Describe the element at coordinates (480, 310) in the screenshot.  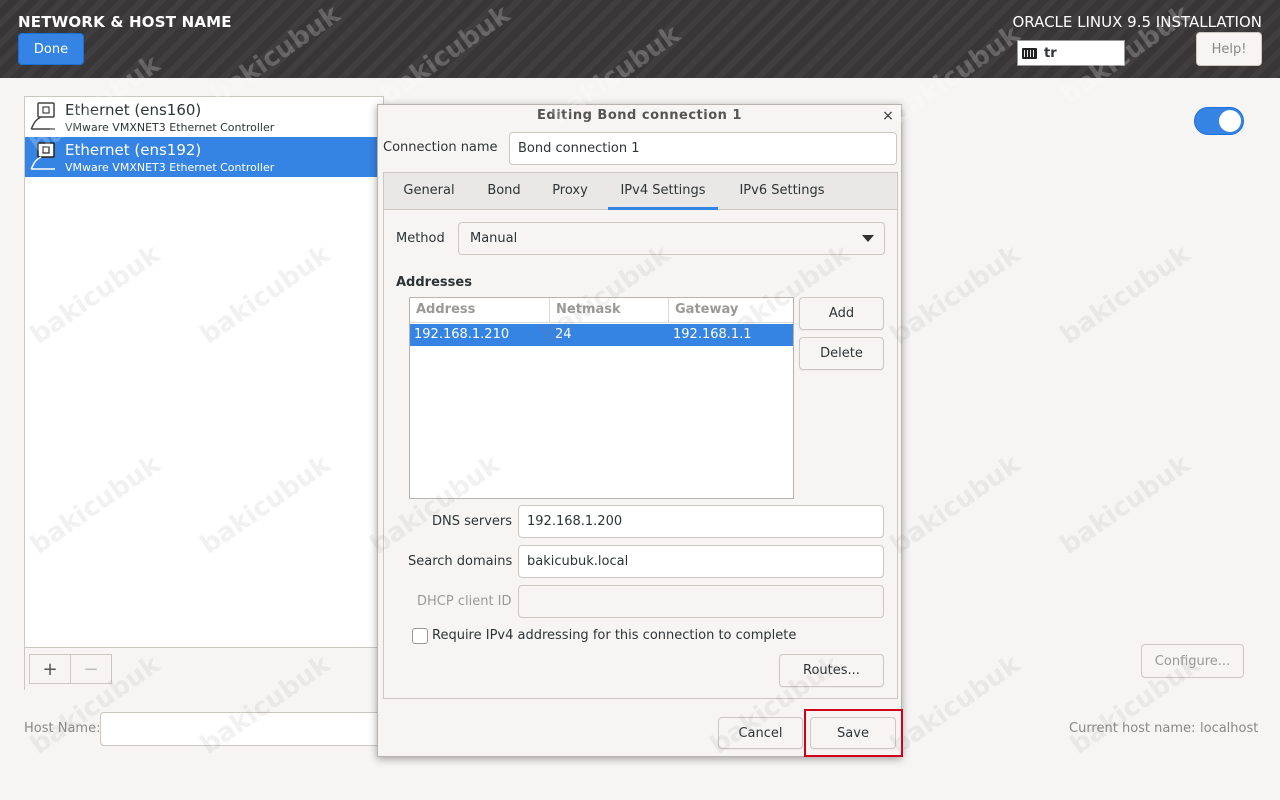
I see `column-header-address: Address` at that location.